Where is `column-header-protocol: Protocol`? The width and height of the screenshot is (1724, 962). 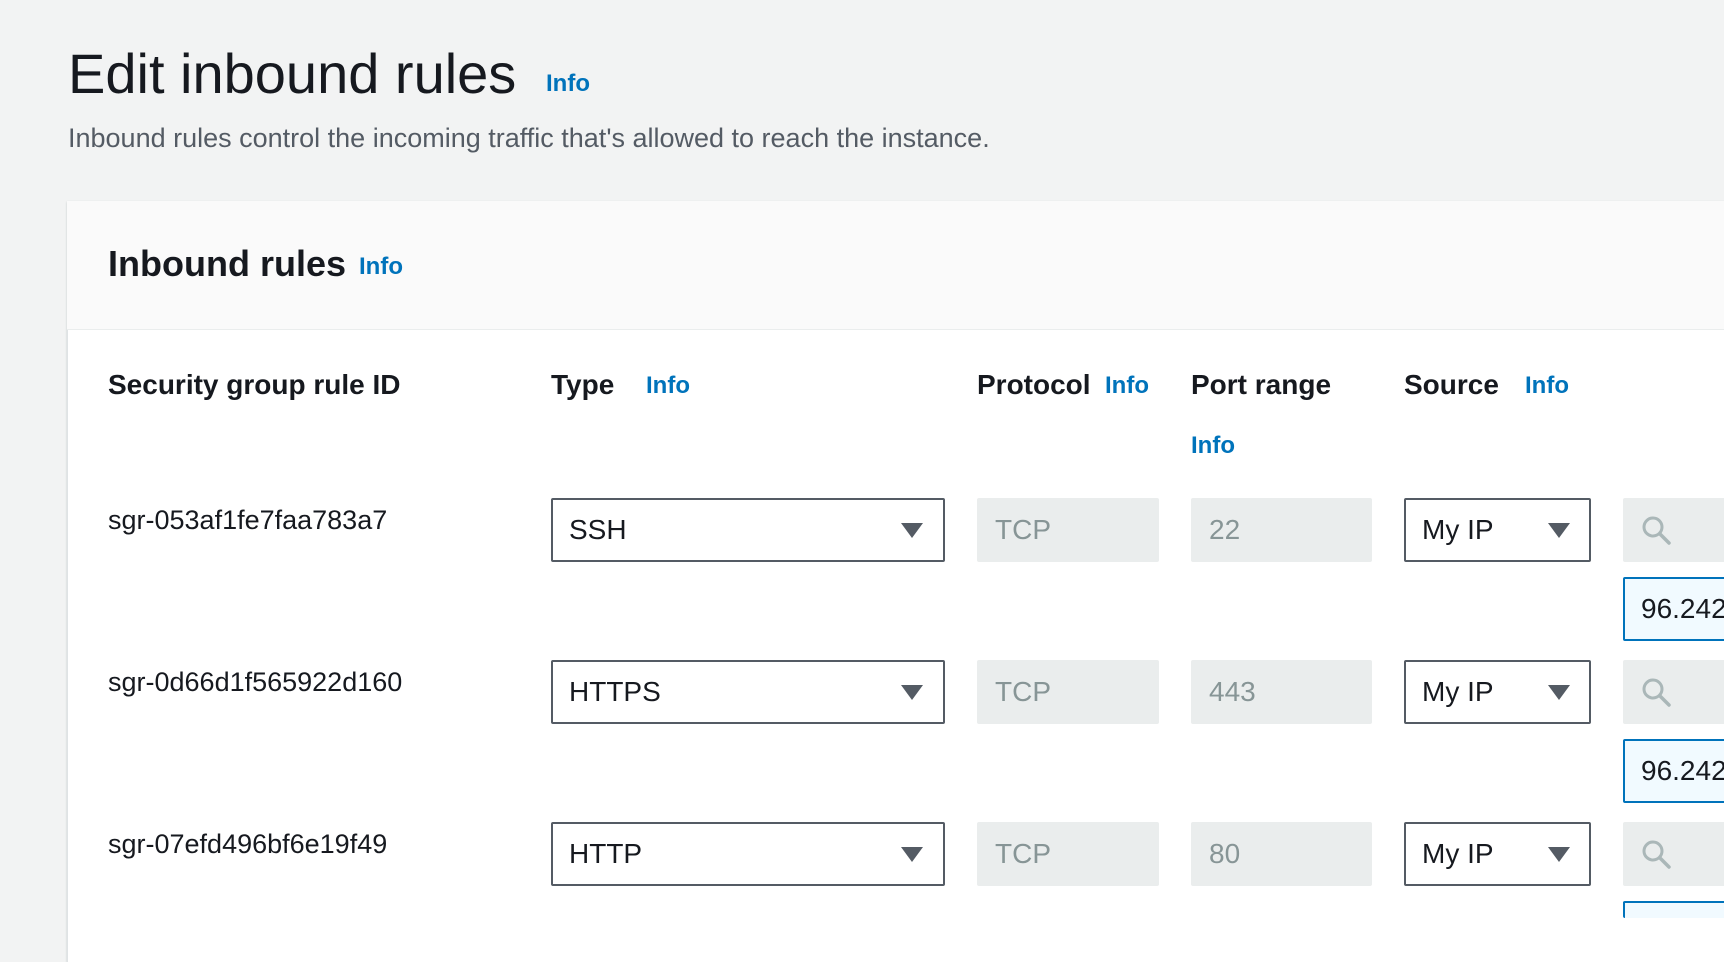 column-header-protocol: Protocol is located at coordinates (1034, 384).